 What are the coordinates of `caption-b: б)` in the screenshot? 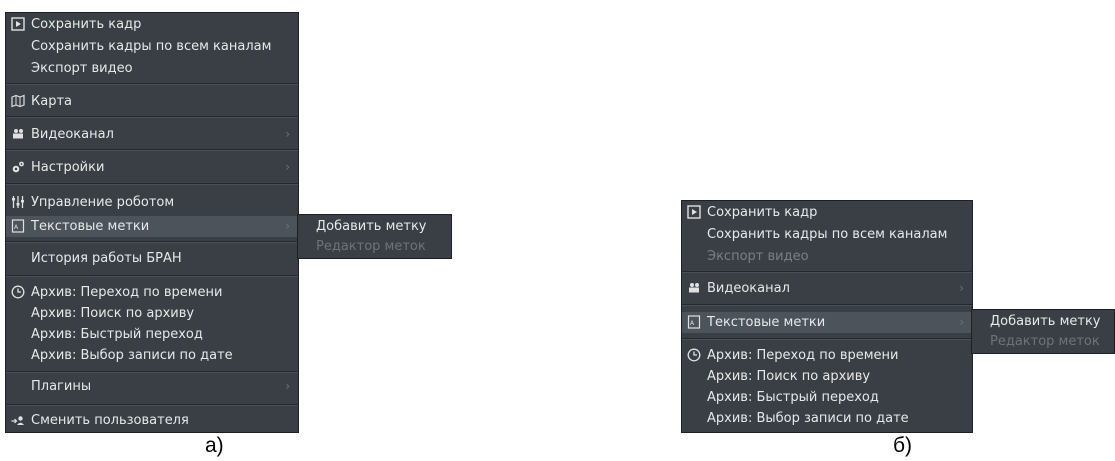 It's located at (903, 445).